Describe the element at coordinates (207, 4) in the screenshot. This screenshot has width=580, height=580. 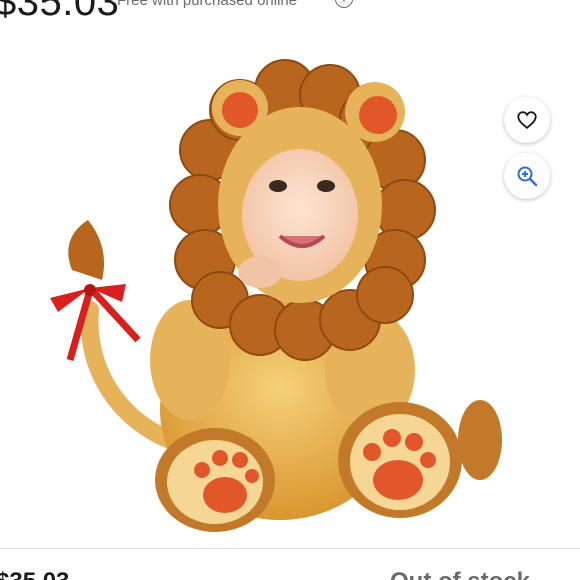
I see `pickup-note: Free with purchased online` at that location.